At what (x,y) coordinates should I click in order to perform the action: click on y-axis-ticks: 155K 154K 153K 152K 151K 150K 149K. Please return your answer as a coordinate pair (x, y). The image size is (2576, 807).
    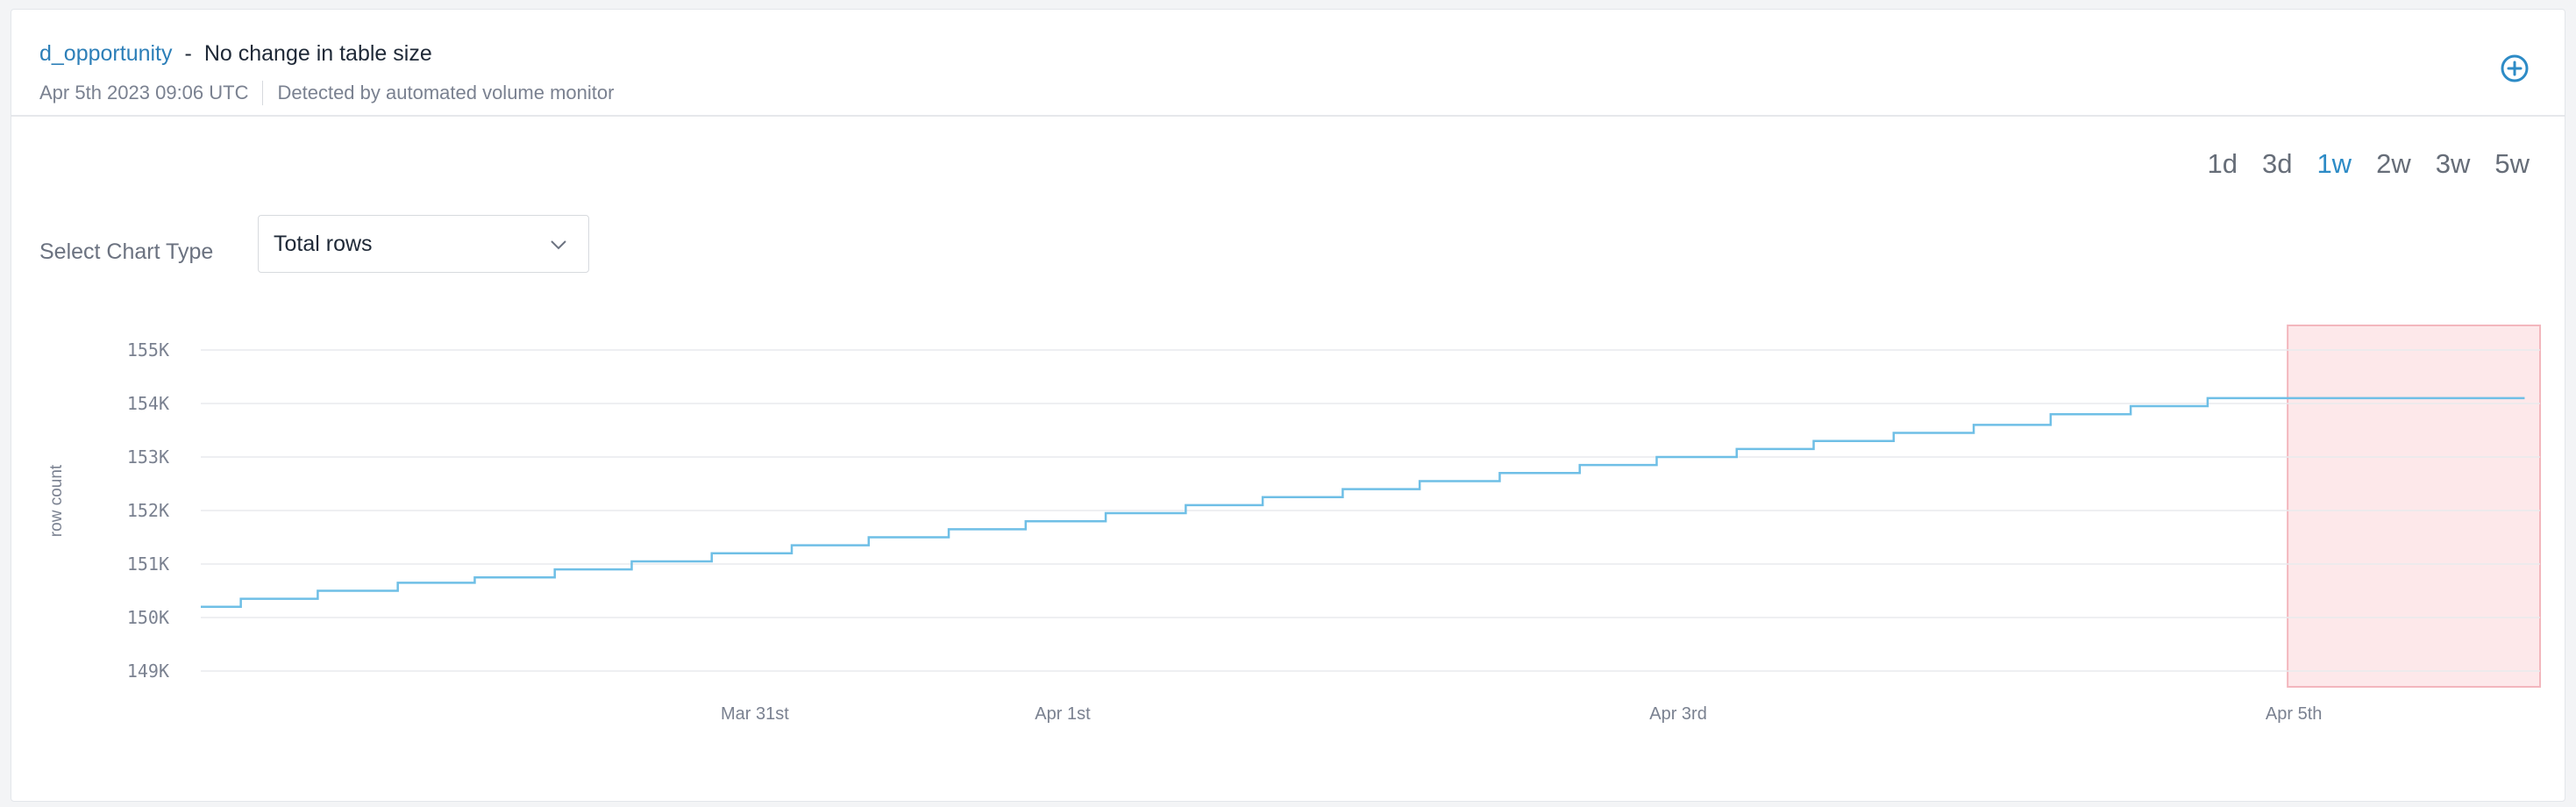
    Looking at the image, I should click on (148, 510).